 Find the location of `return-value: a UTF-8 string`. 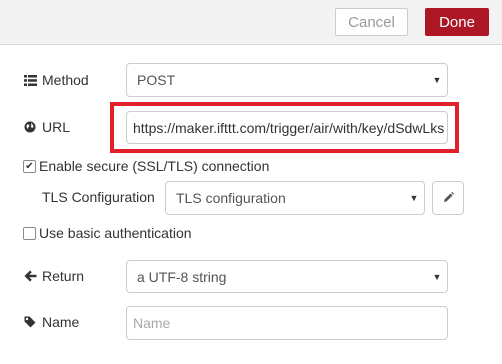

return-value: a UTF-8 string is located at coordinates (182, 276).